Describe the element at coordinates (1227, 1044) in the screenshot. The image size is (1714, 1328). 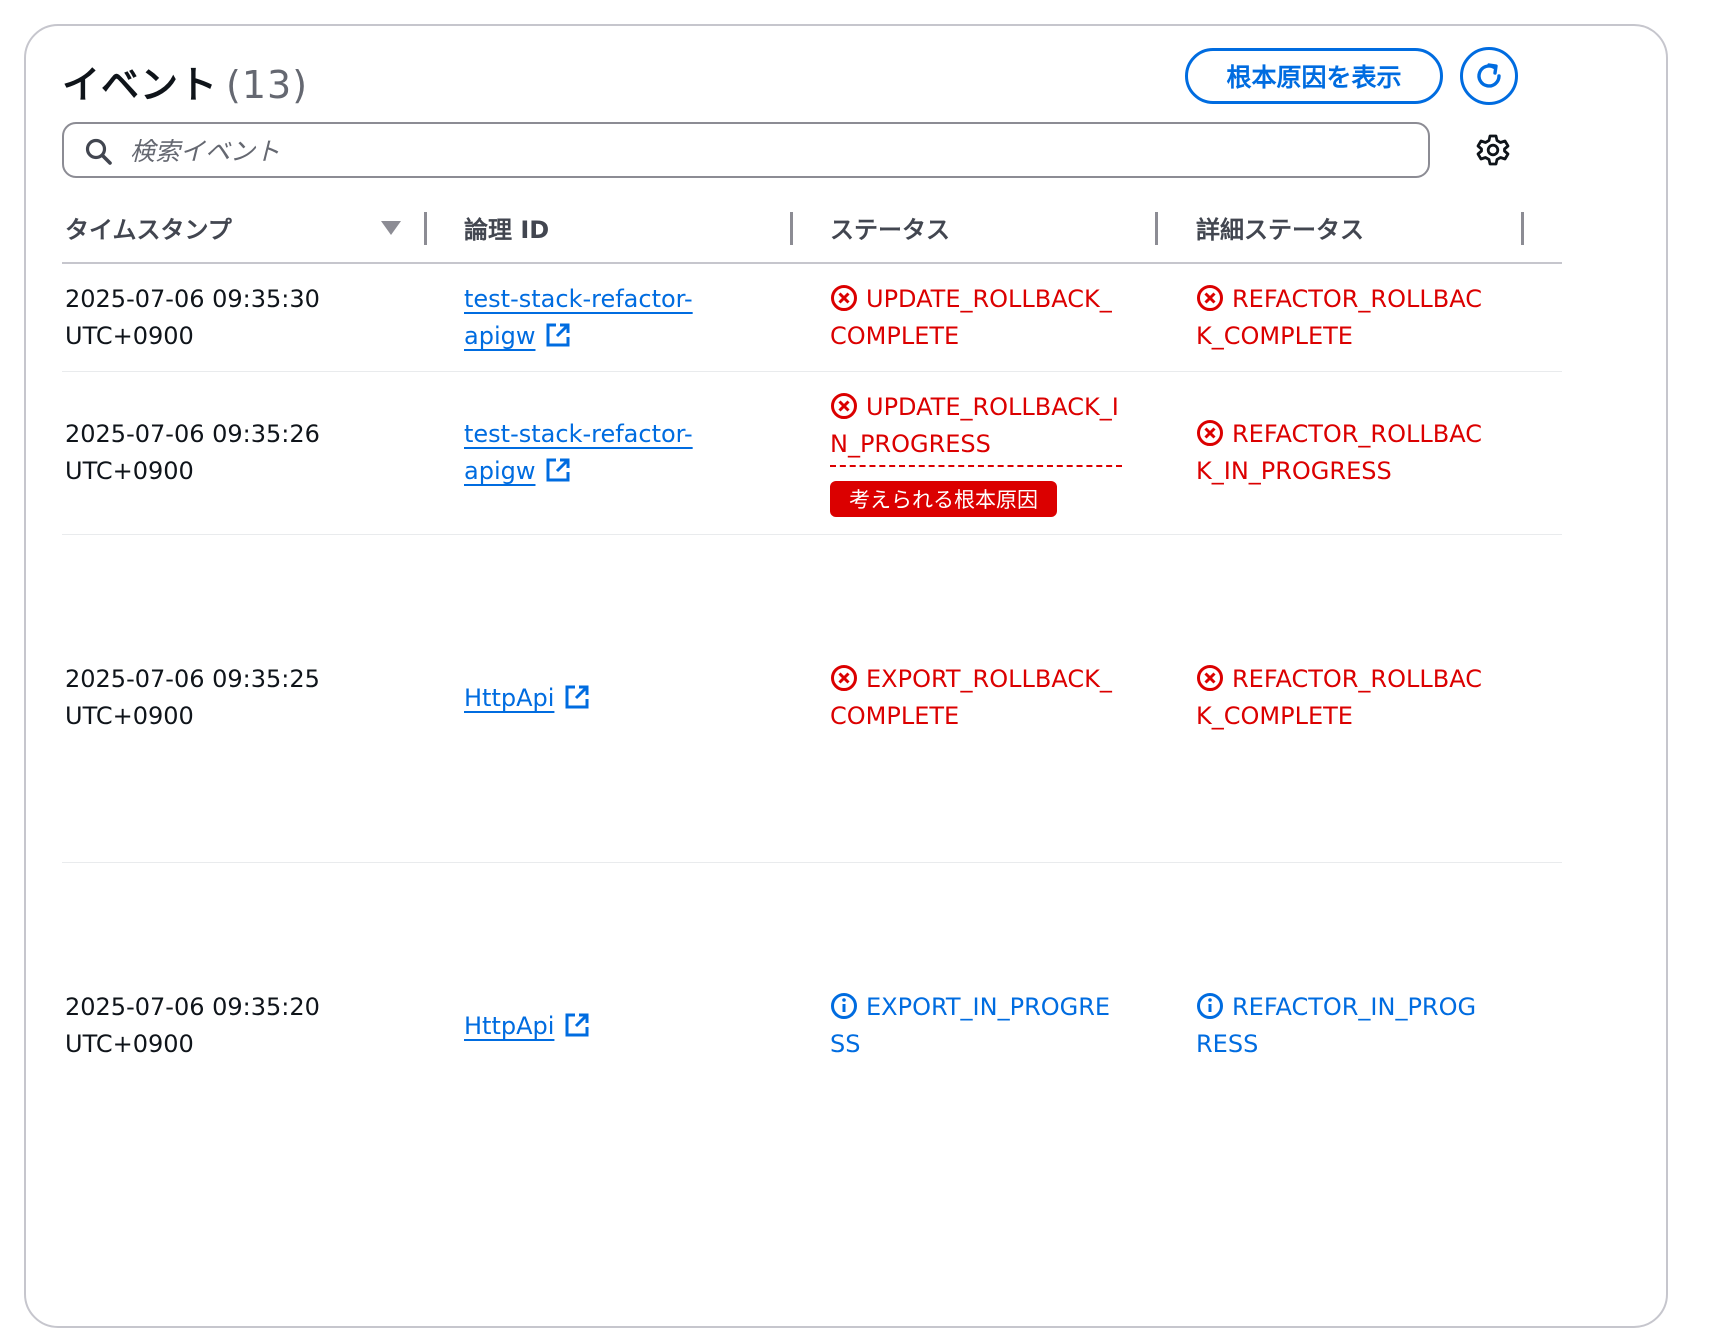
I see `detail-status-text: RESS` at that location.